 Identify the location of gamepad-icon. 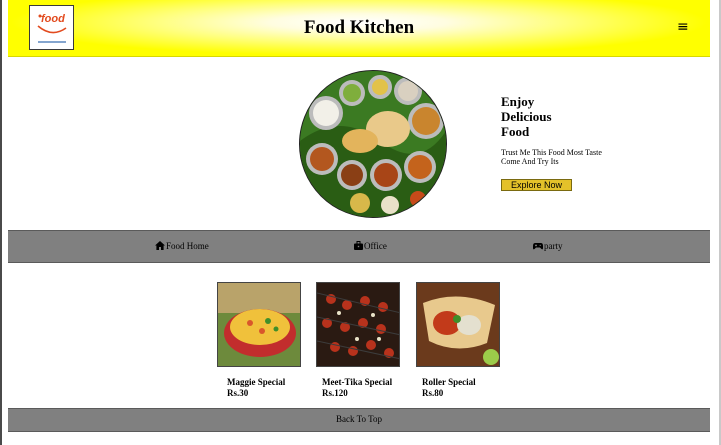
(538, 246).